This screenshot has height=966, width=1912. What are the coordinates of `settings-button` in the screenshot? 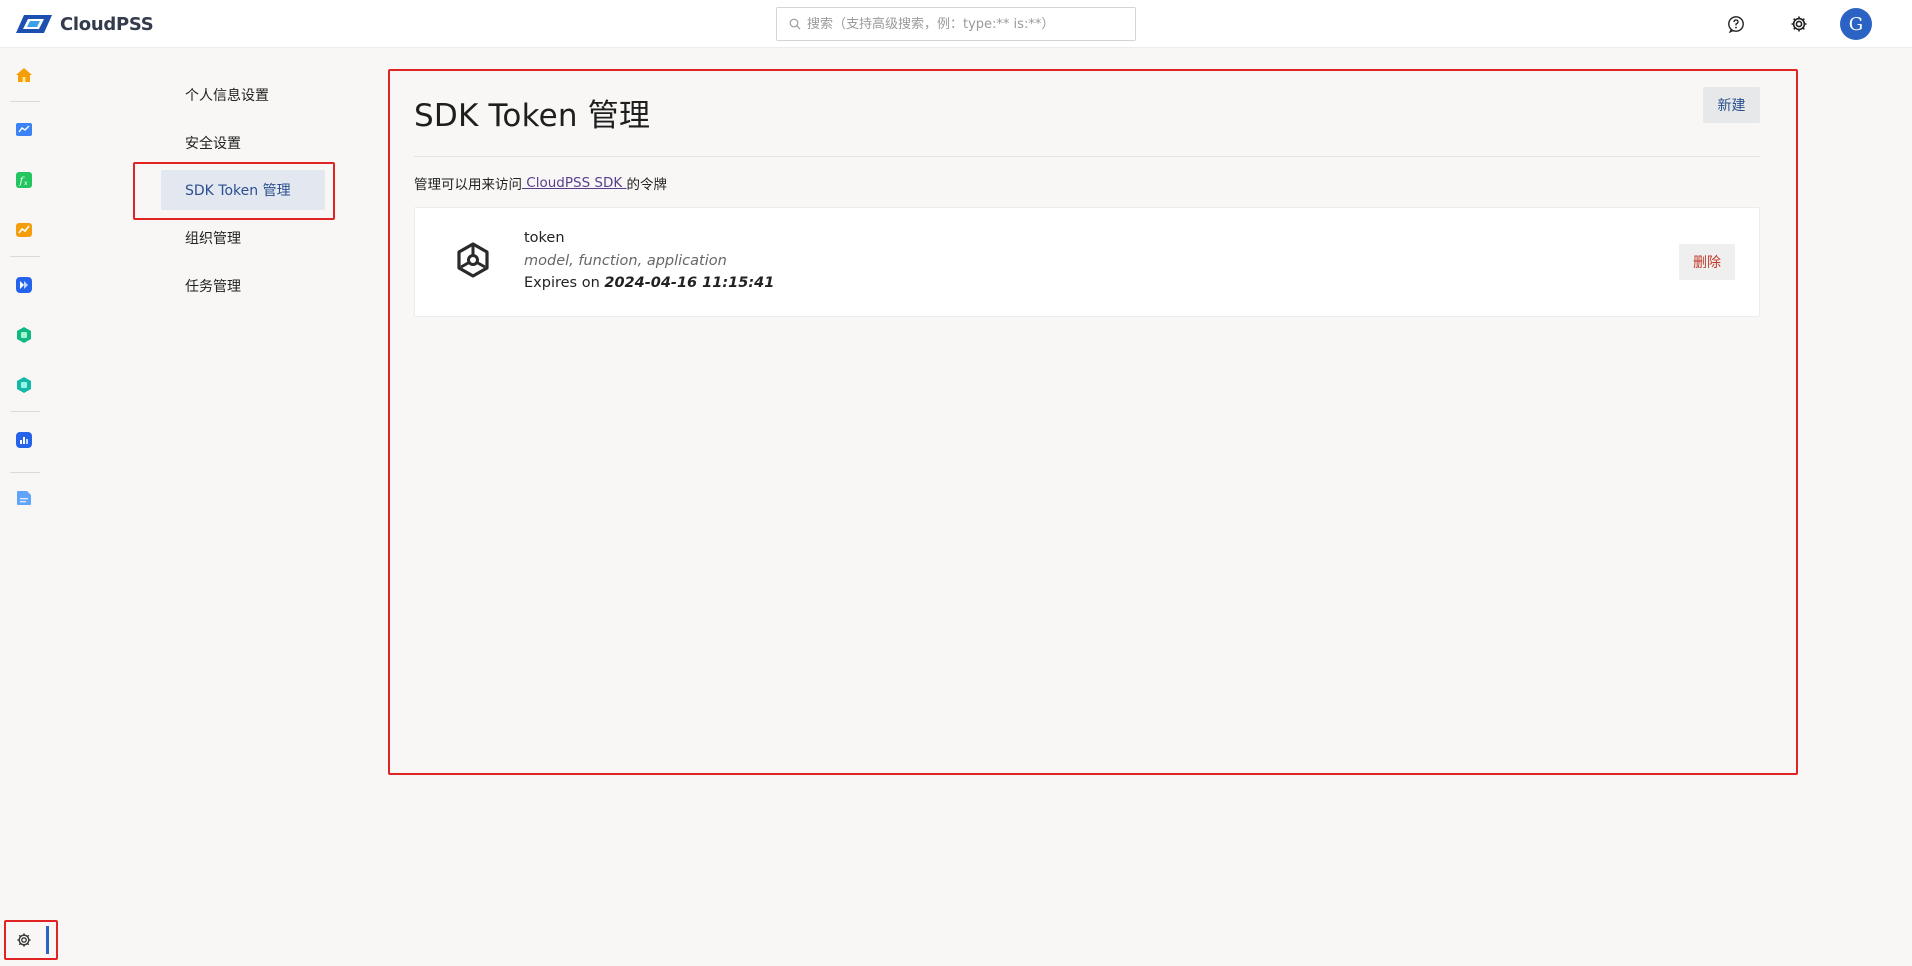 It's located at (1799, 24).